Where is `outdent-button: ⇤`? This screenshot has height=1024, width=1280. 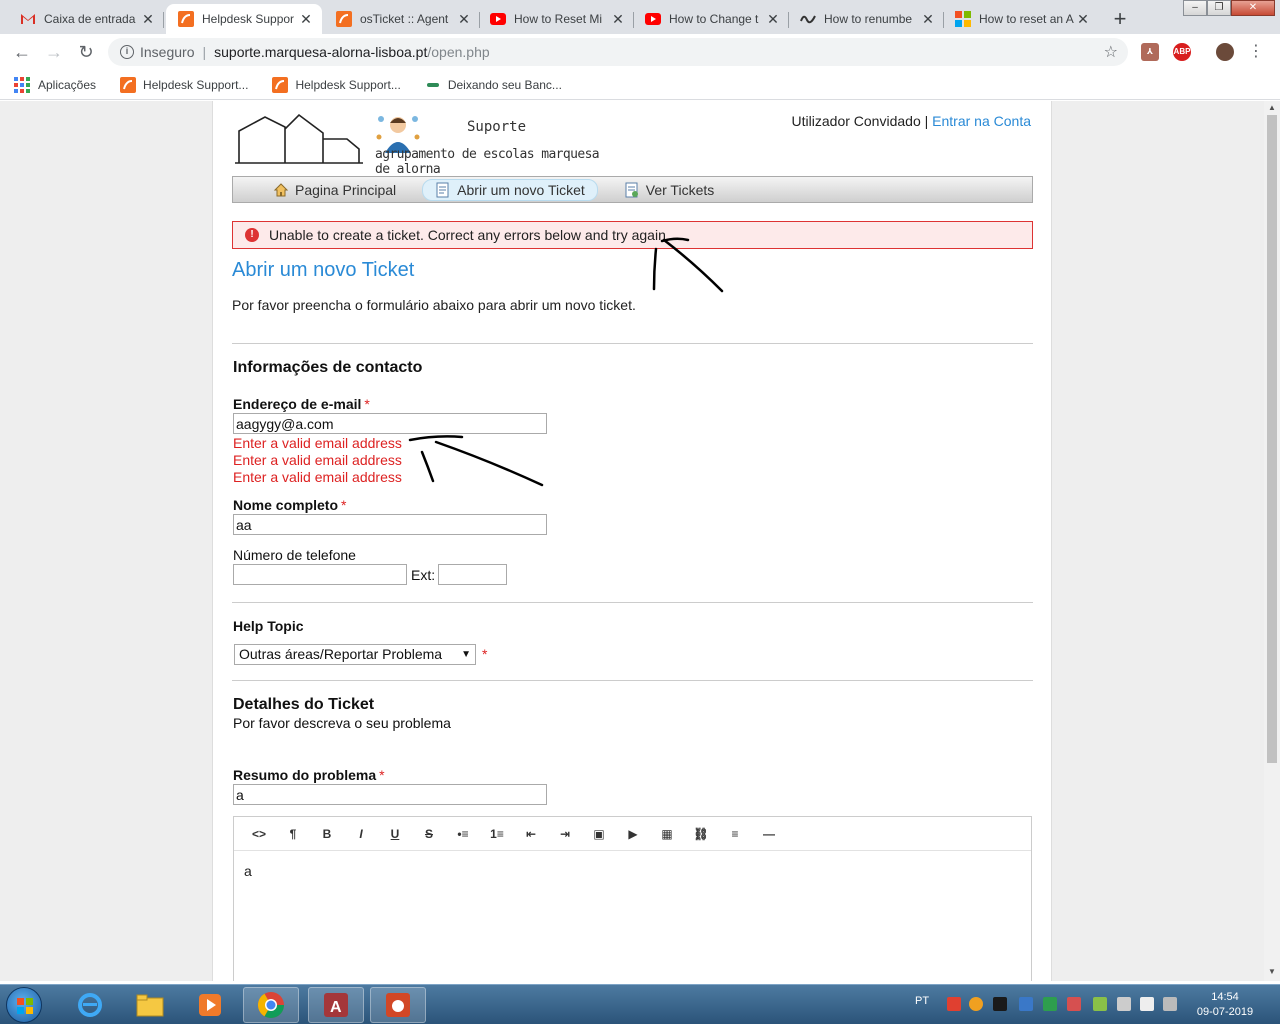
outdent-button: ⇤ is located at coordinates (531, 834).